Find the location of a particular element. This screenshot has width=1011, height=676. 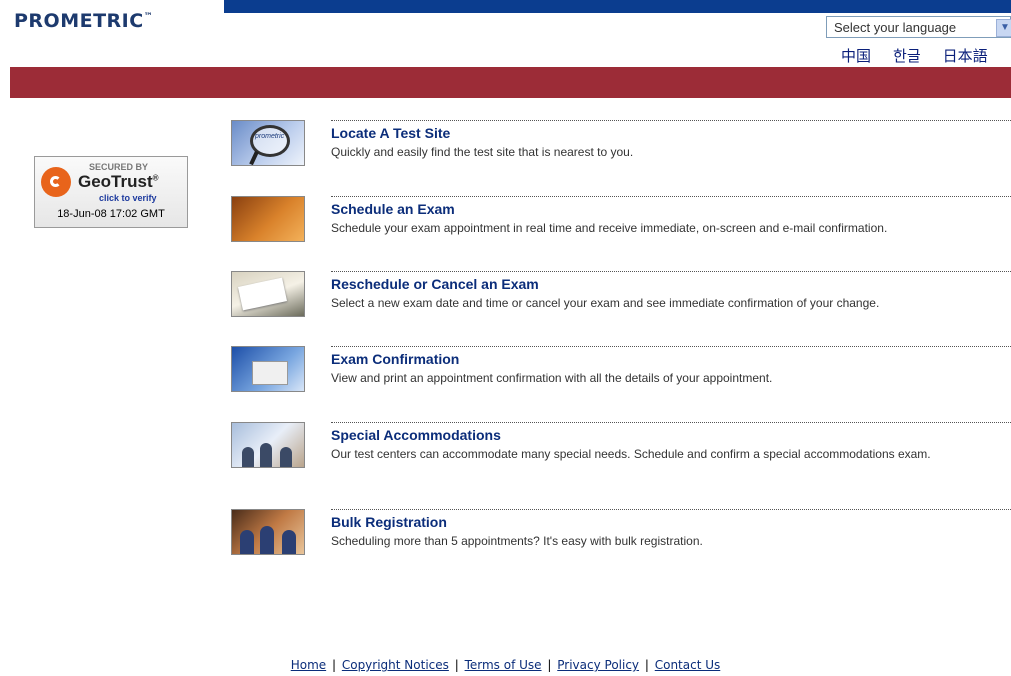

header-divider-bar is located at coordinates (510, 82).